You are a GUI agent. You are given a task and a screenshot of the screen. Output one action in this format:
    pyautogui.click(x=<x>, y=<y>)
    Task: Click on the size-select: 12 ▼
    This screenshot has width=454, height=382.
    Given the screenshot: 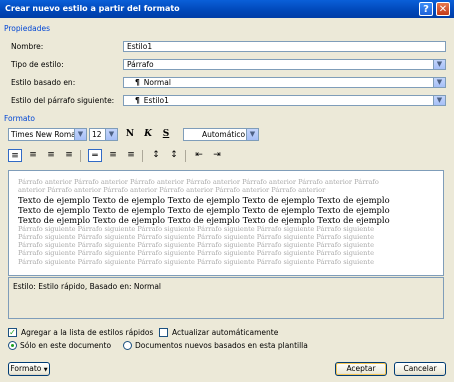 What is the action you would take?
    pyautogui.click(x=103, y=134)
    